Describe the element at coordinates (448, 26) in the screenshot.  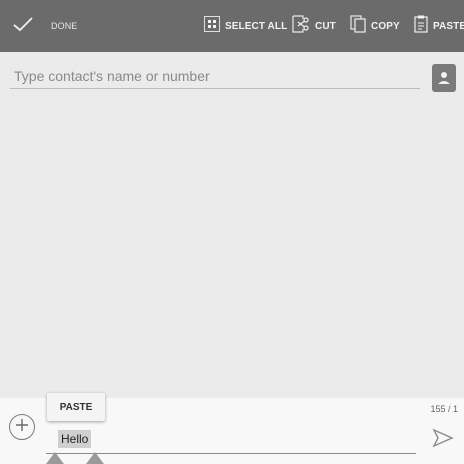
I see `paste-label: PASTE` at that location.